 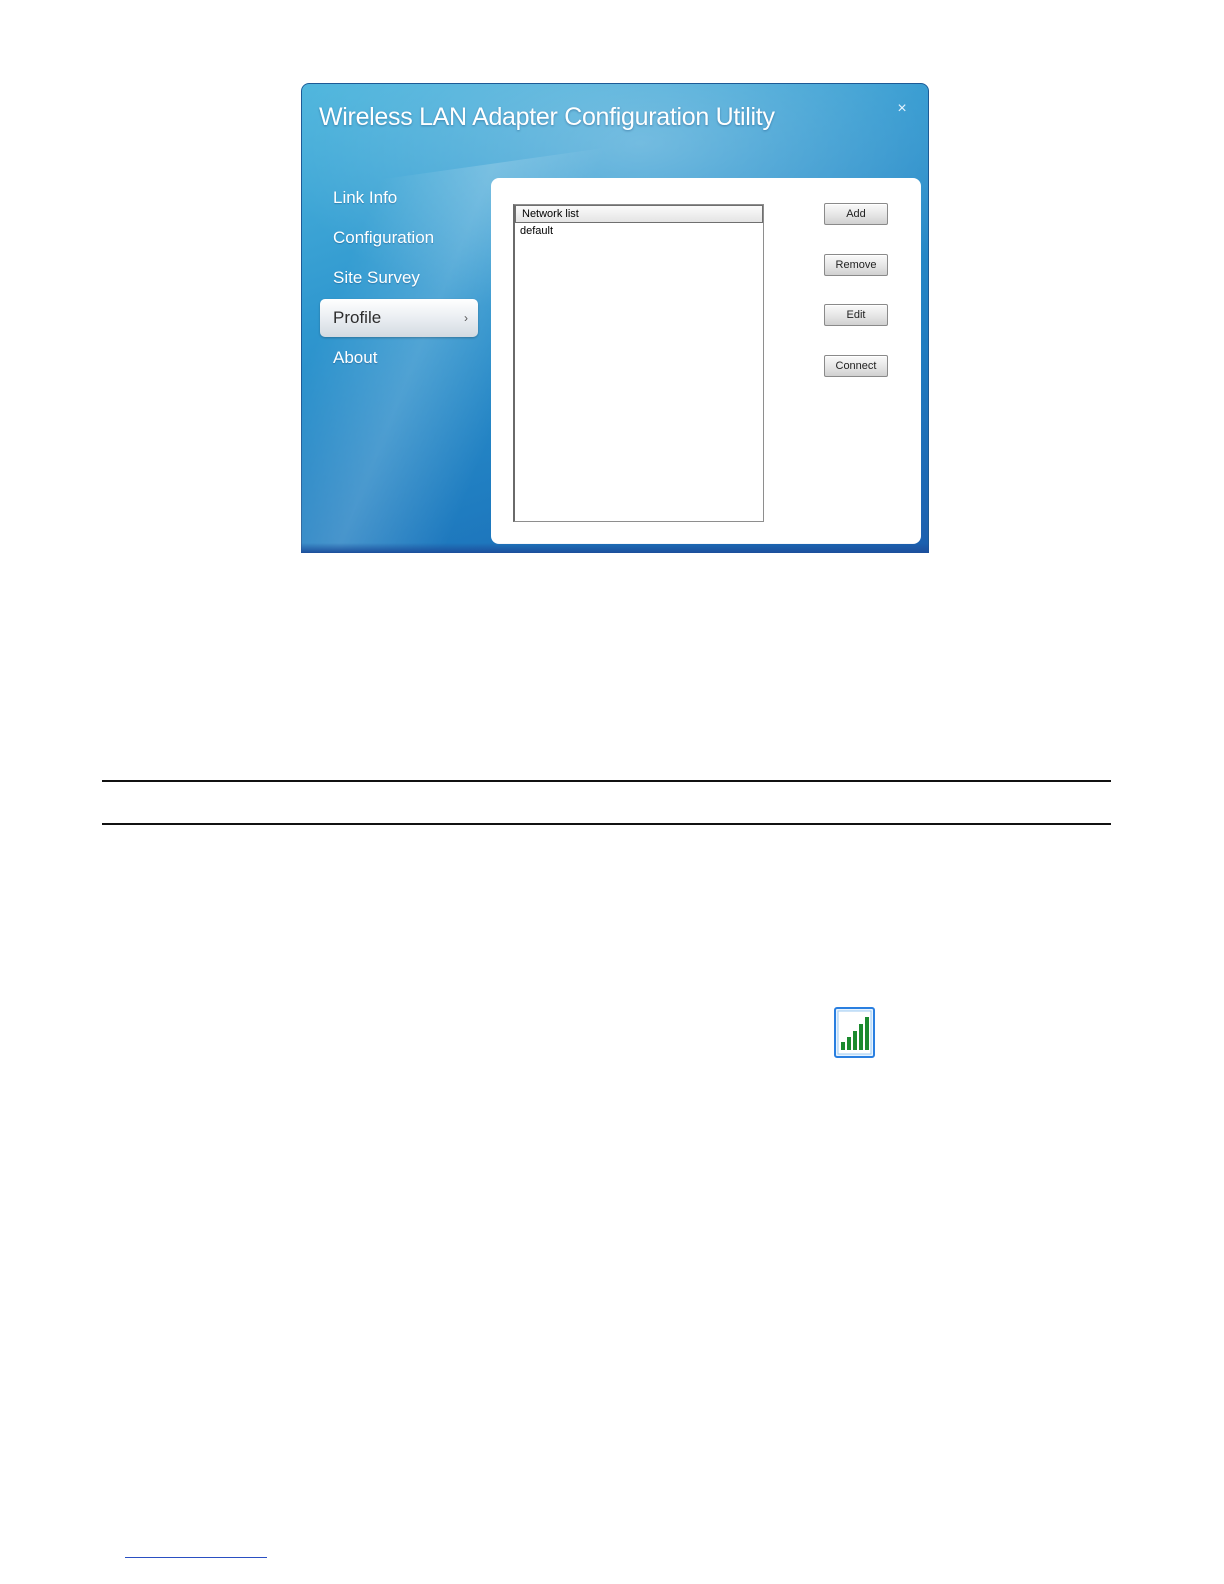 I want to click on divider-top, so click(x=606, y=781).